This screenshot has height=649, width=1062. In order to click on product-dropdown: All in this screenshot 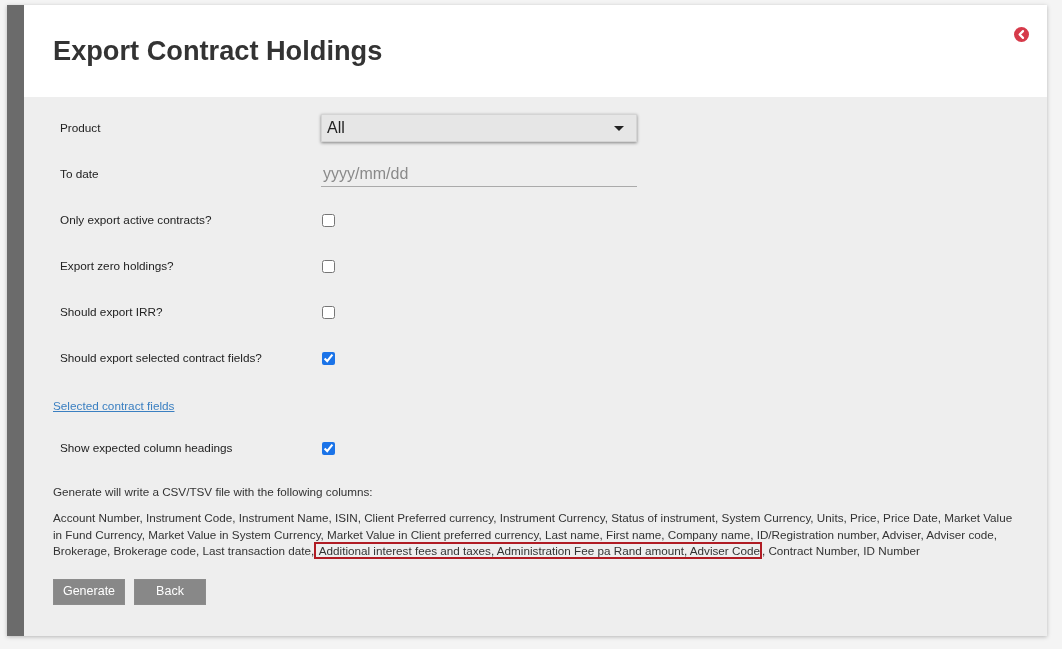, I will do `click(479, 128)`.